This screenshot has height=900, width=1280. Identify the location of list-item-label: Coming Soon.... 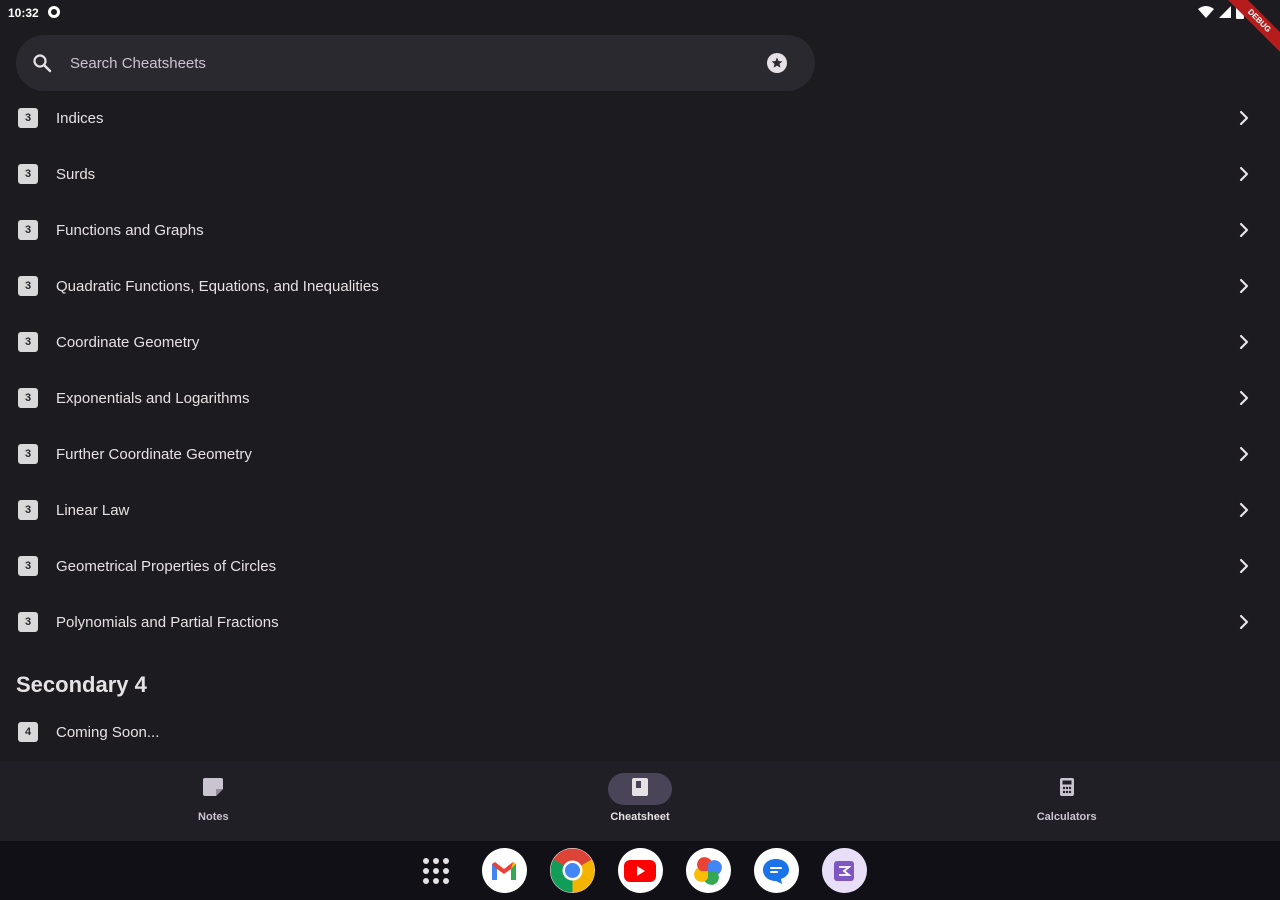
(108, 732).